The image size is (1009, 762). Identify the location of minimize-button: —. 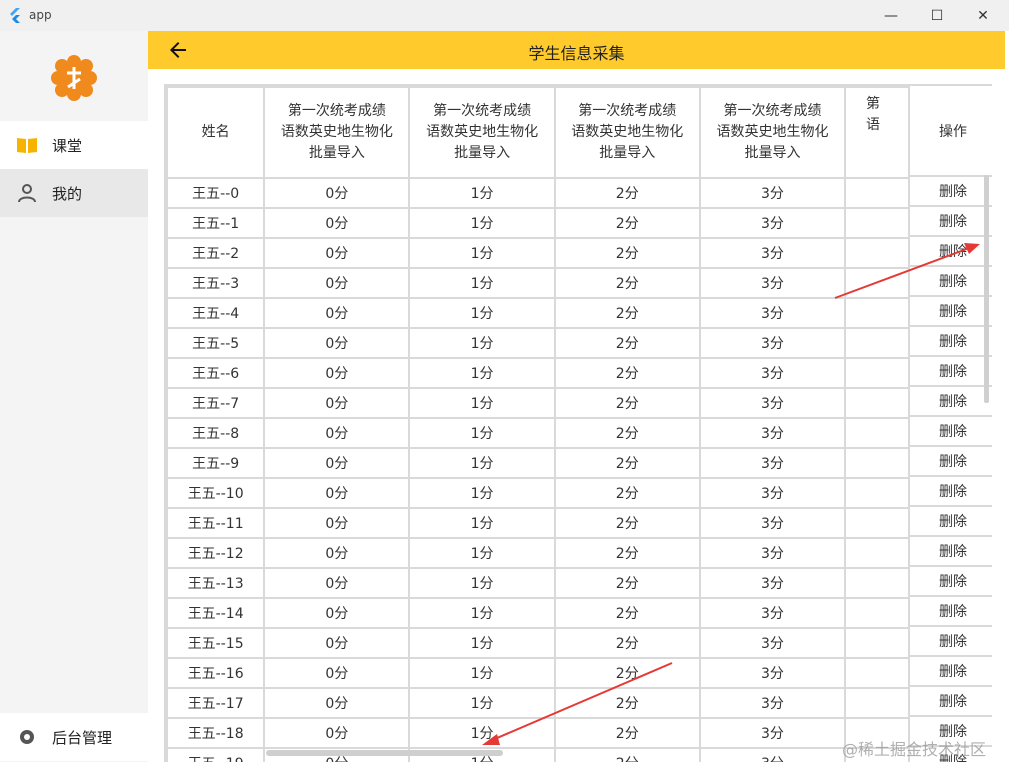
(891, 15).